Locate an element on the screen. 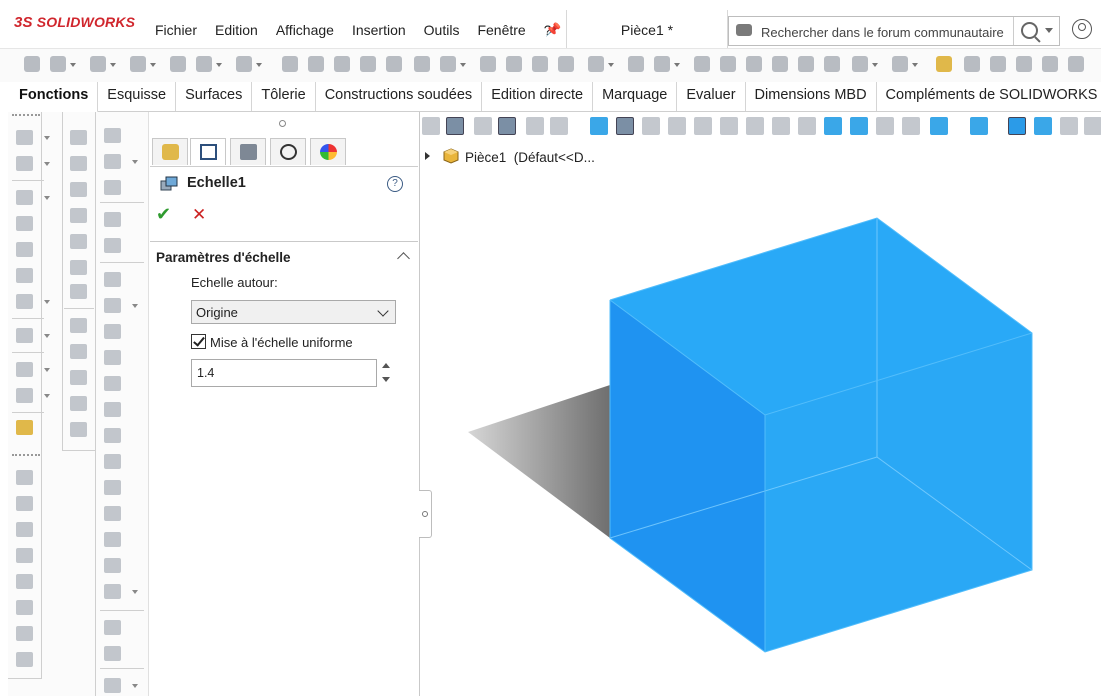  uniform-scale-label: Mise à l'échelle uniforme is located at coordinates (281, 342).